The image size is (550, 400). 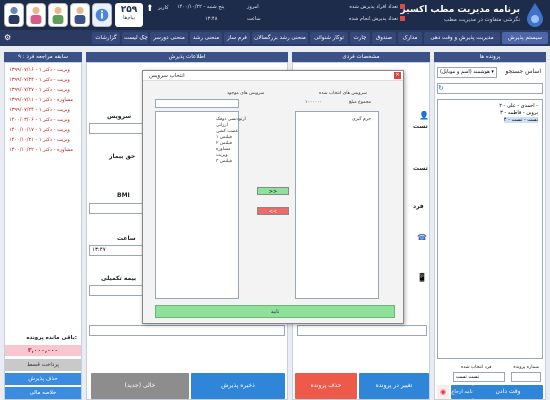 What do you see at coordinates (126, 238) in the screenshot?
I see `admission-time-label: ساعت` at bounding box center [126, 238].